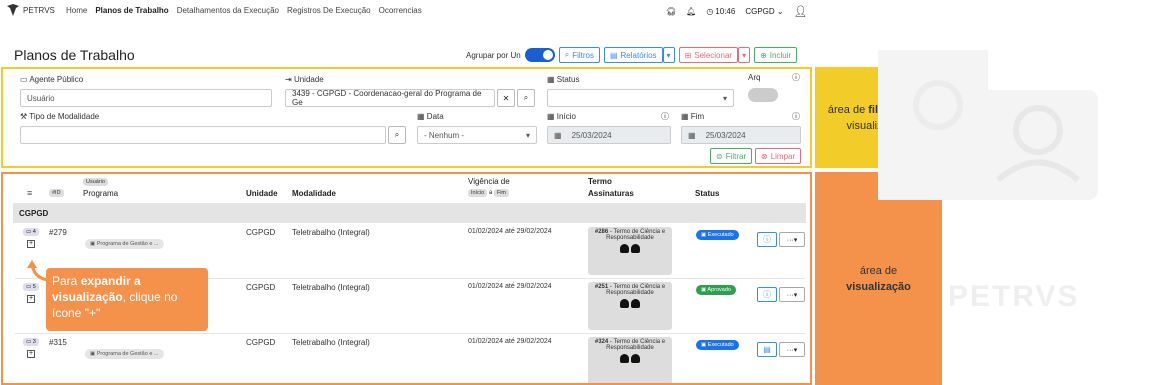 This screenshot has width=1153, height=385. I want to click on status-label: ▦ Status, so click(563, 79).